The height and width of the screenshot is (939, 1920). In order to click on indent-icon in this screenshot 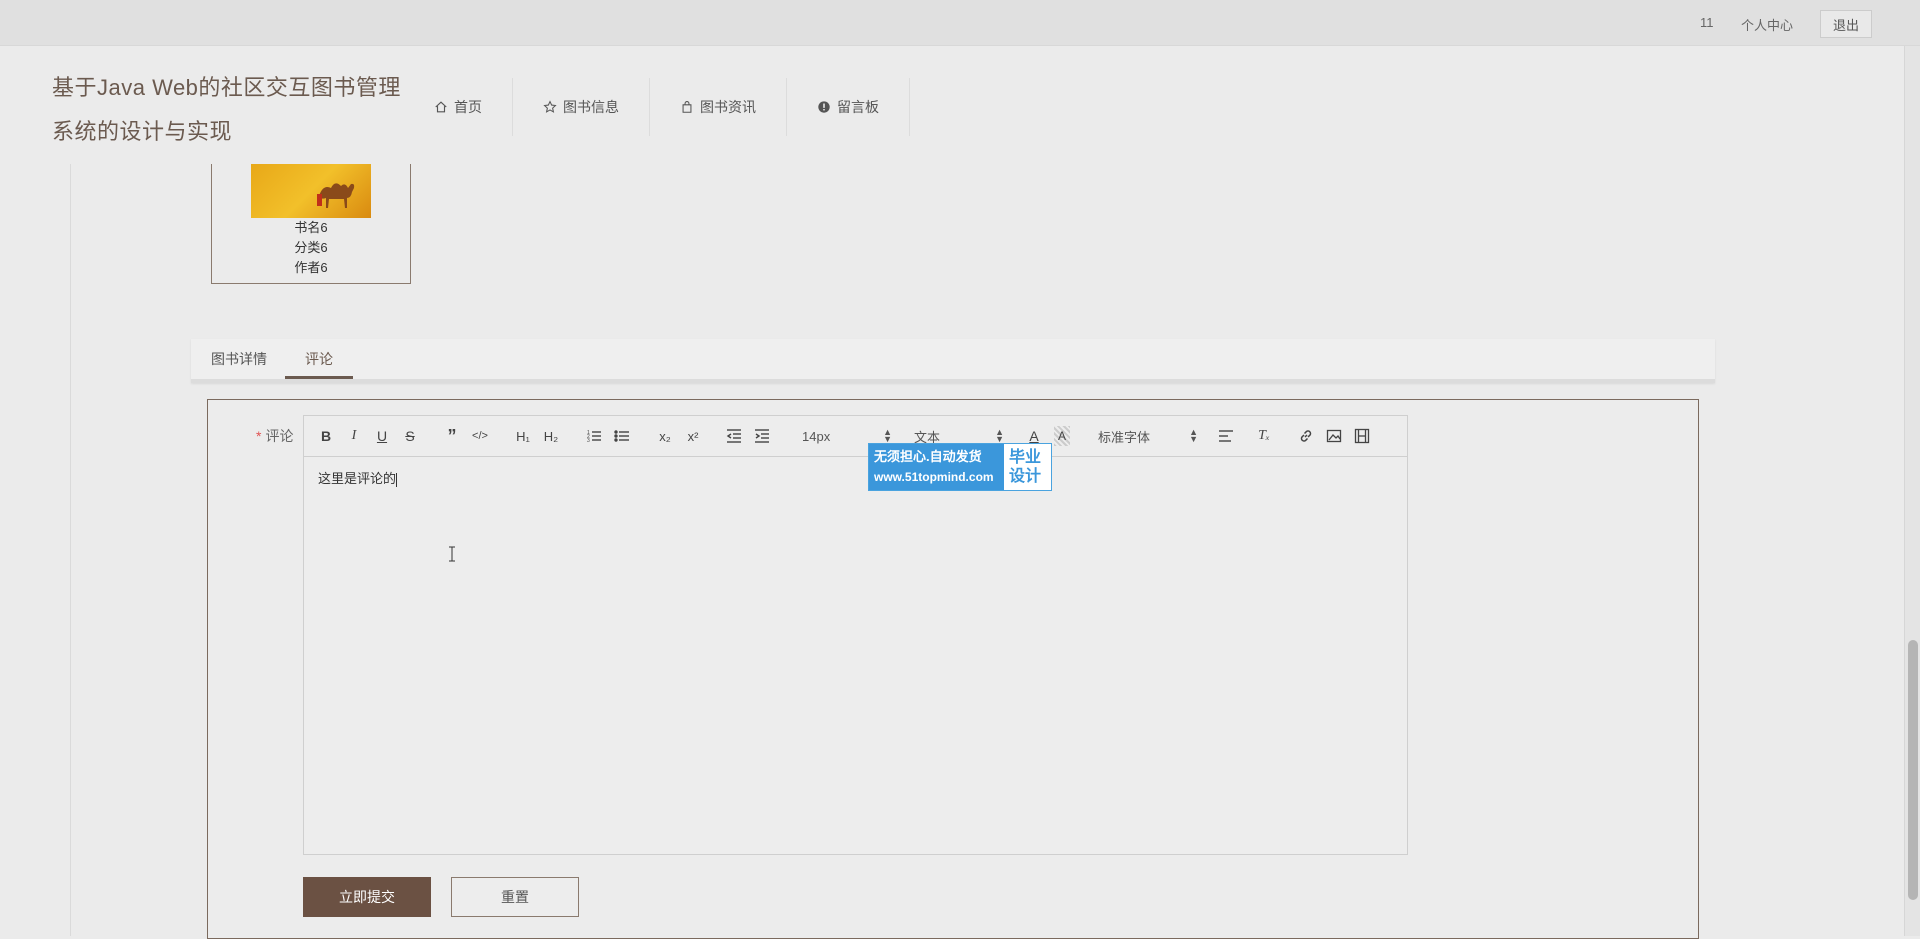, I will do `click(762, 436)`.